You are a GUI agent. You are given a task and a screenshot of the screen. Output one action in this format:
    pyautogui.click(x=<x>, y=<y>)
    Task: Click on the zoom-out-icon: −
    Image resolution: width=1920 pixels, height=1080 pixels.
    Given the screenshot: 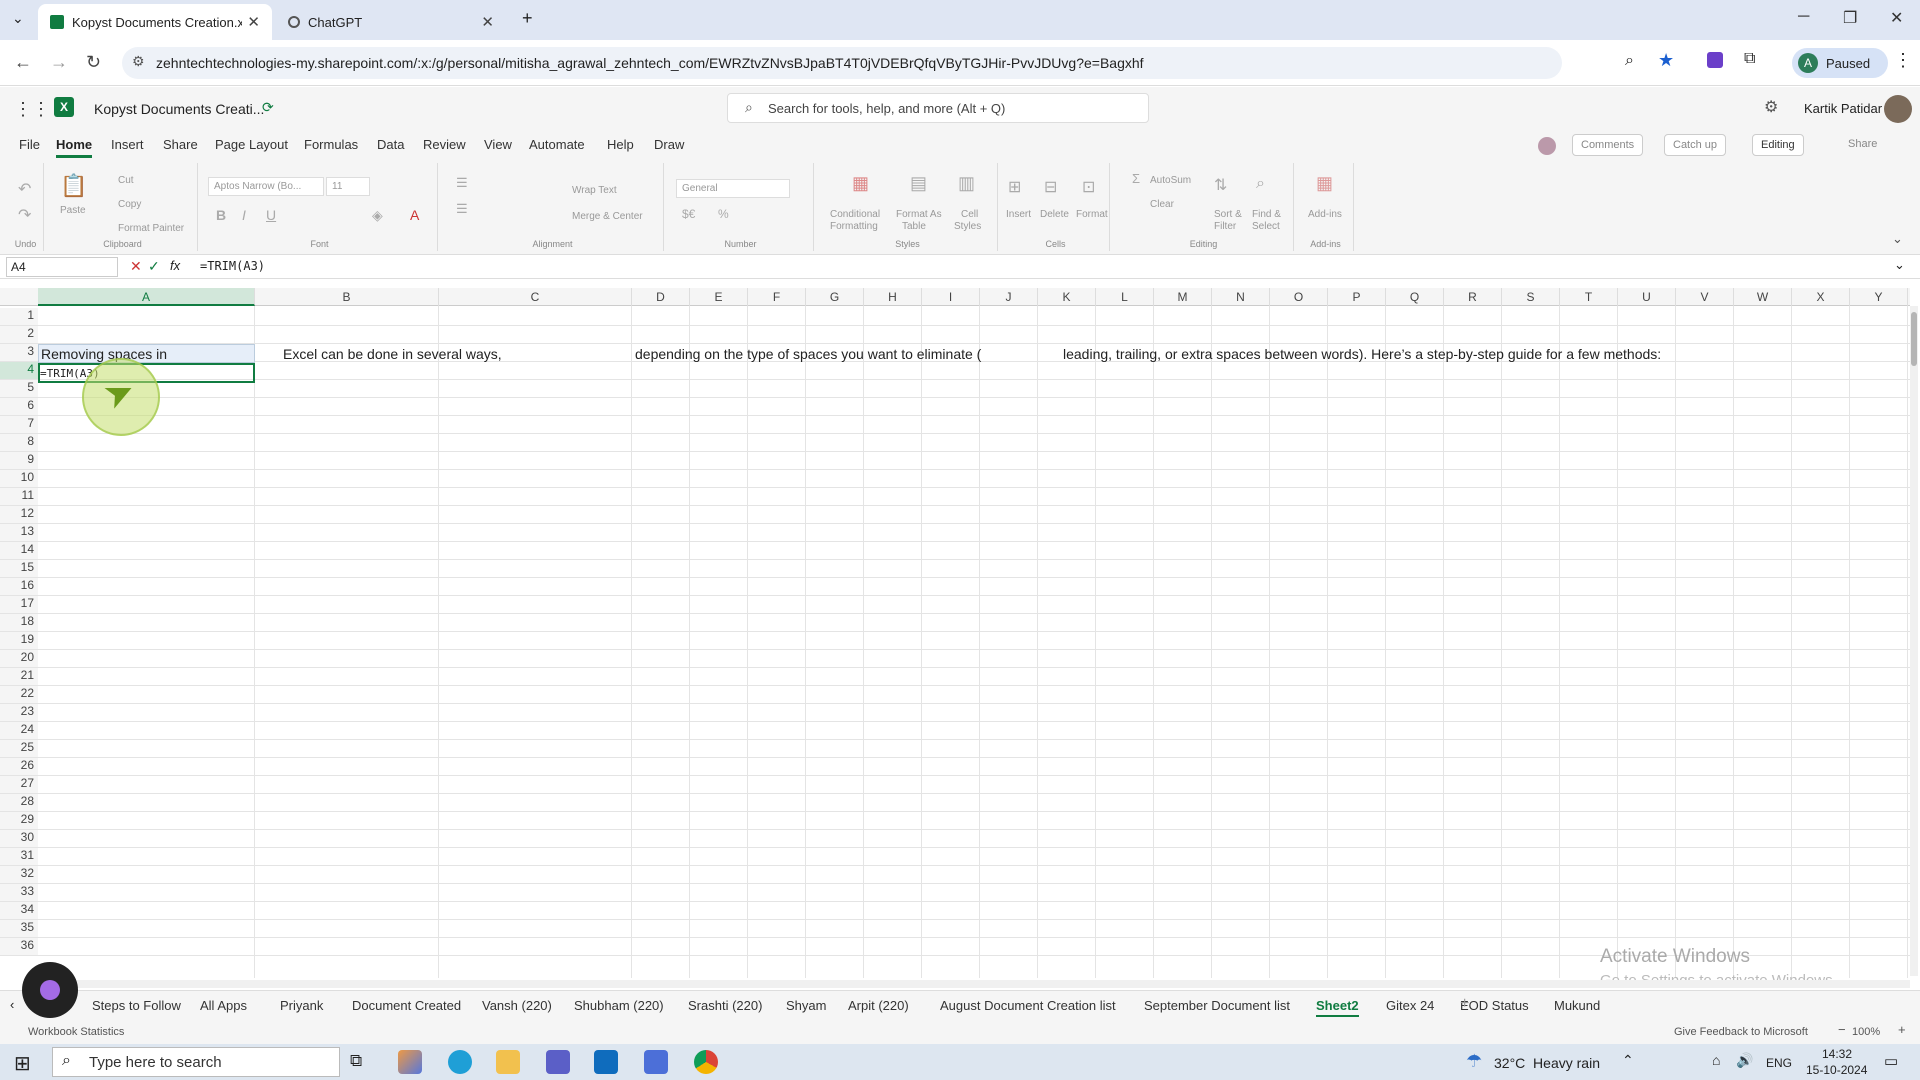 What is the action you would take?
    pyautogui.click(x=1842, y=1029)
    